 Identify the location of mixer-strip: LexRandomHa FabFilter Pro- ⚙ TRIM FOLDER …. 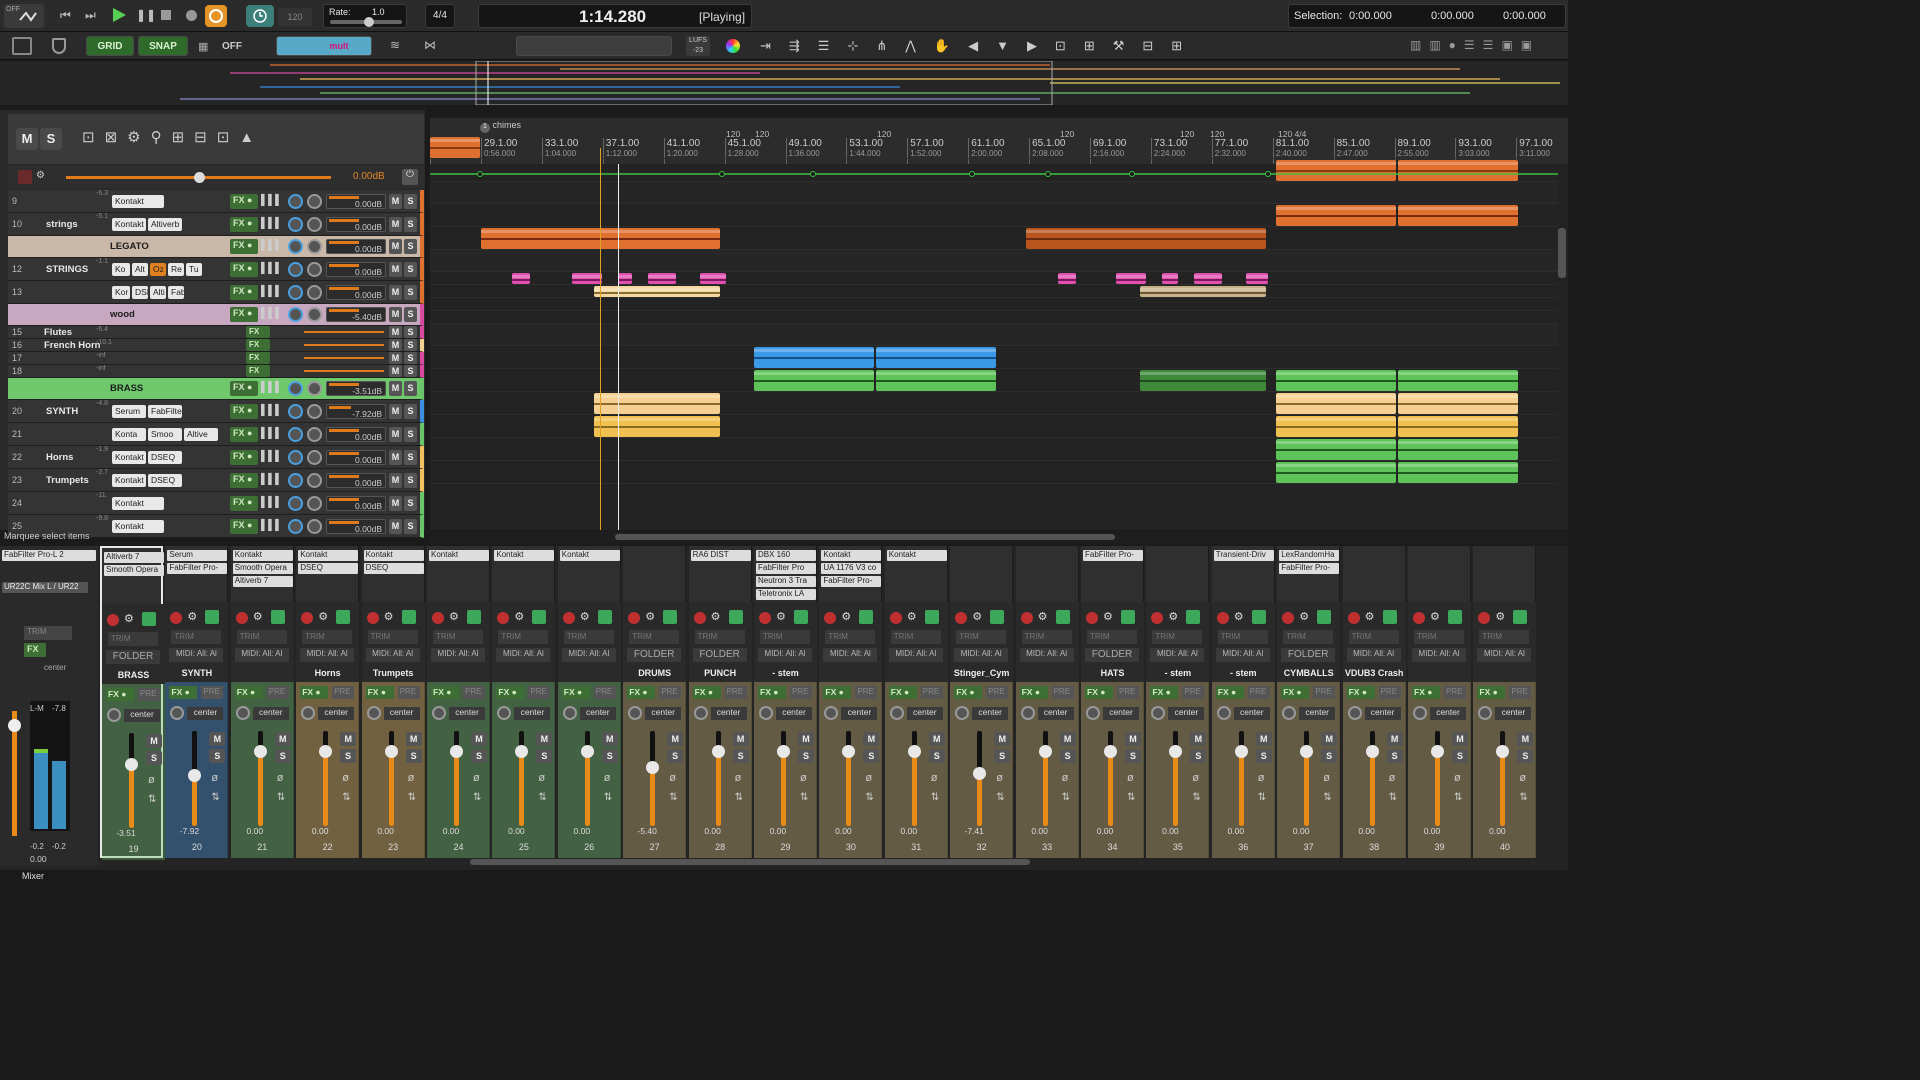
(1309, 702).